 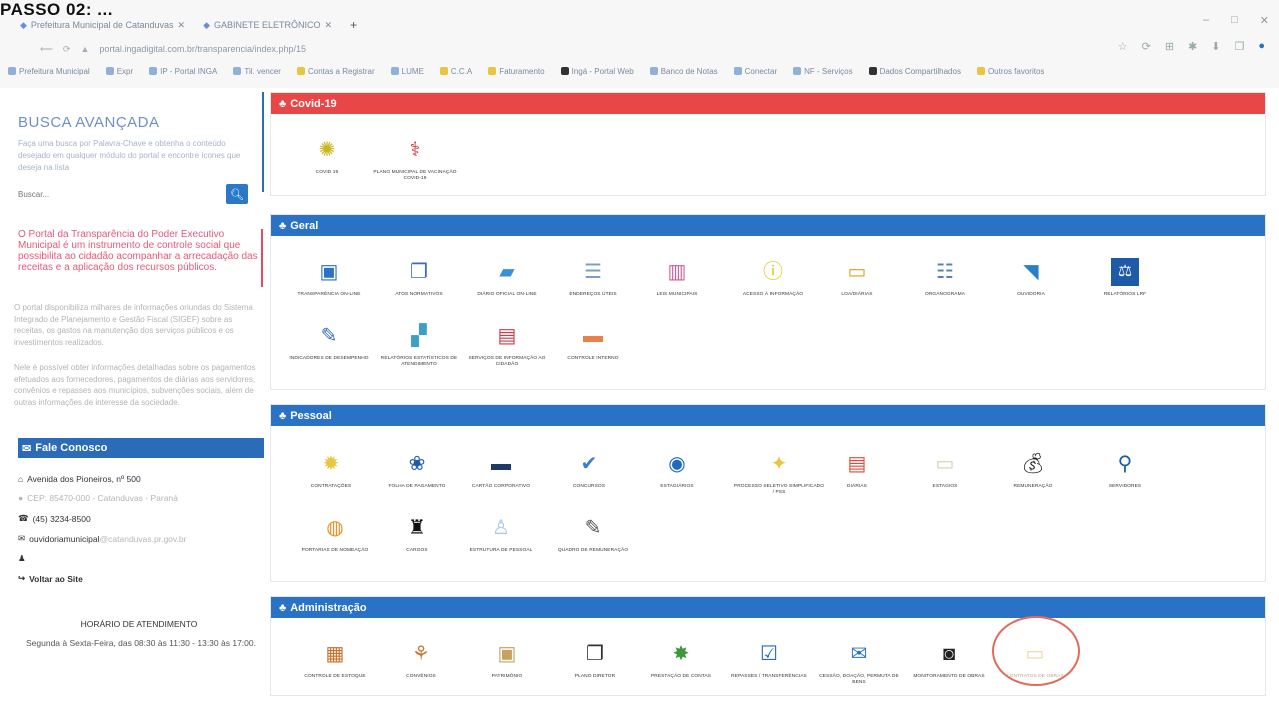 What do you see at coordinates (353, 25) in the screenshot?
I see `new-tab-button: +` at bounding box center [353, 25].